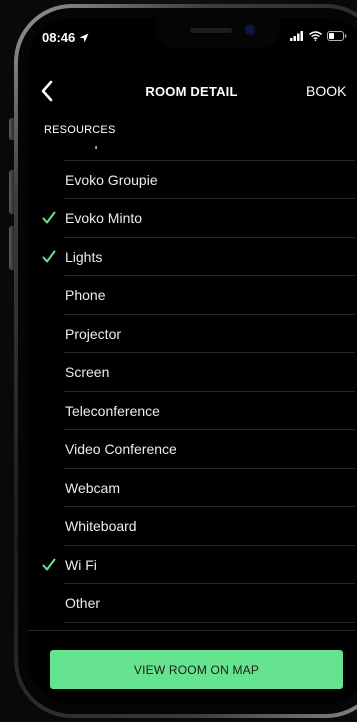  I want to click on resource-row: Evoko Groupie, so click(191, 180).